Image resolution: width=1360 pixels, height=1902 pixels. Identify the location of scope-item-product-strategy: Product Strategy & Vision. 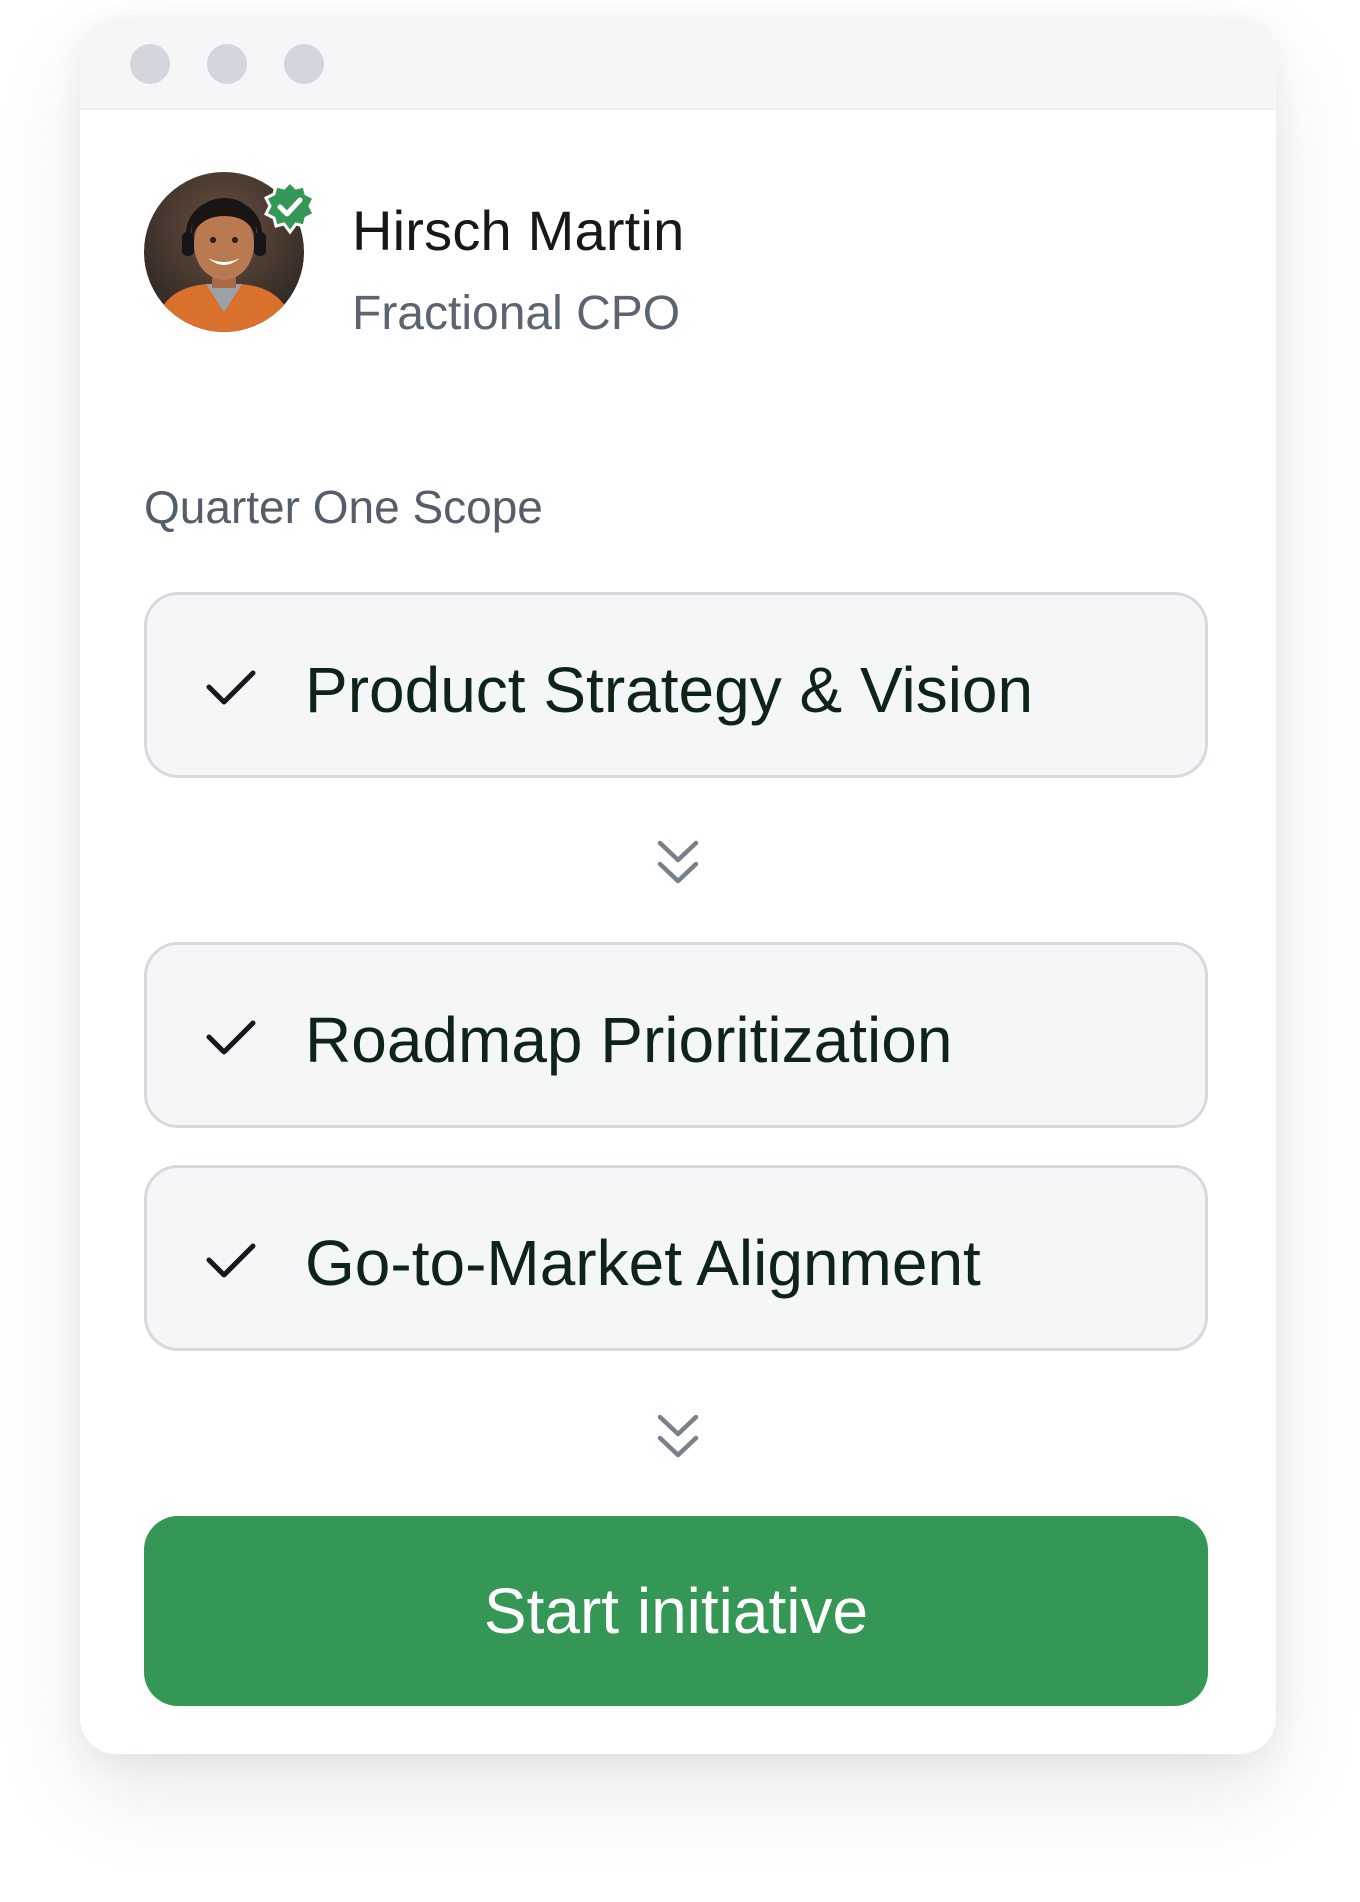
(676, 685).